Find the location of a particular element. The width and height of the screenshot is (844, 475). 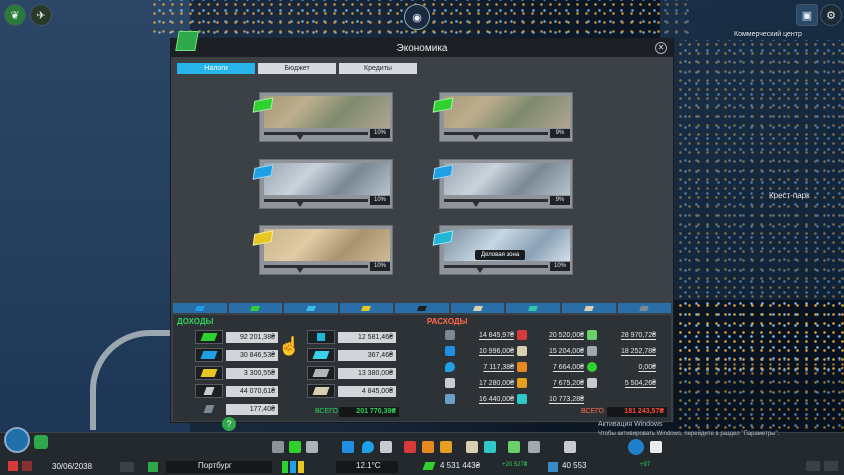

category-commercial is located at coordinates (200, 308).